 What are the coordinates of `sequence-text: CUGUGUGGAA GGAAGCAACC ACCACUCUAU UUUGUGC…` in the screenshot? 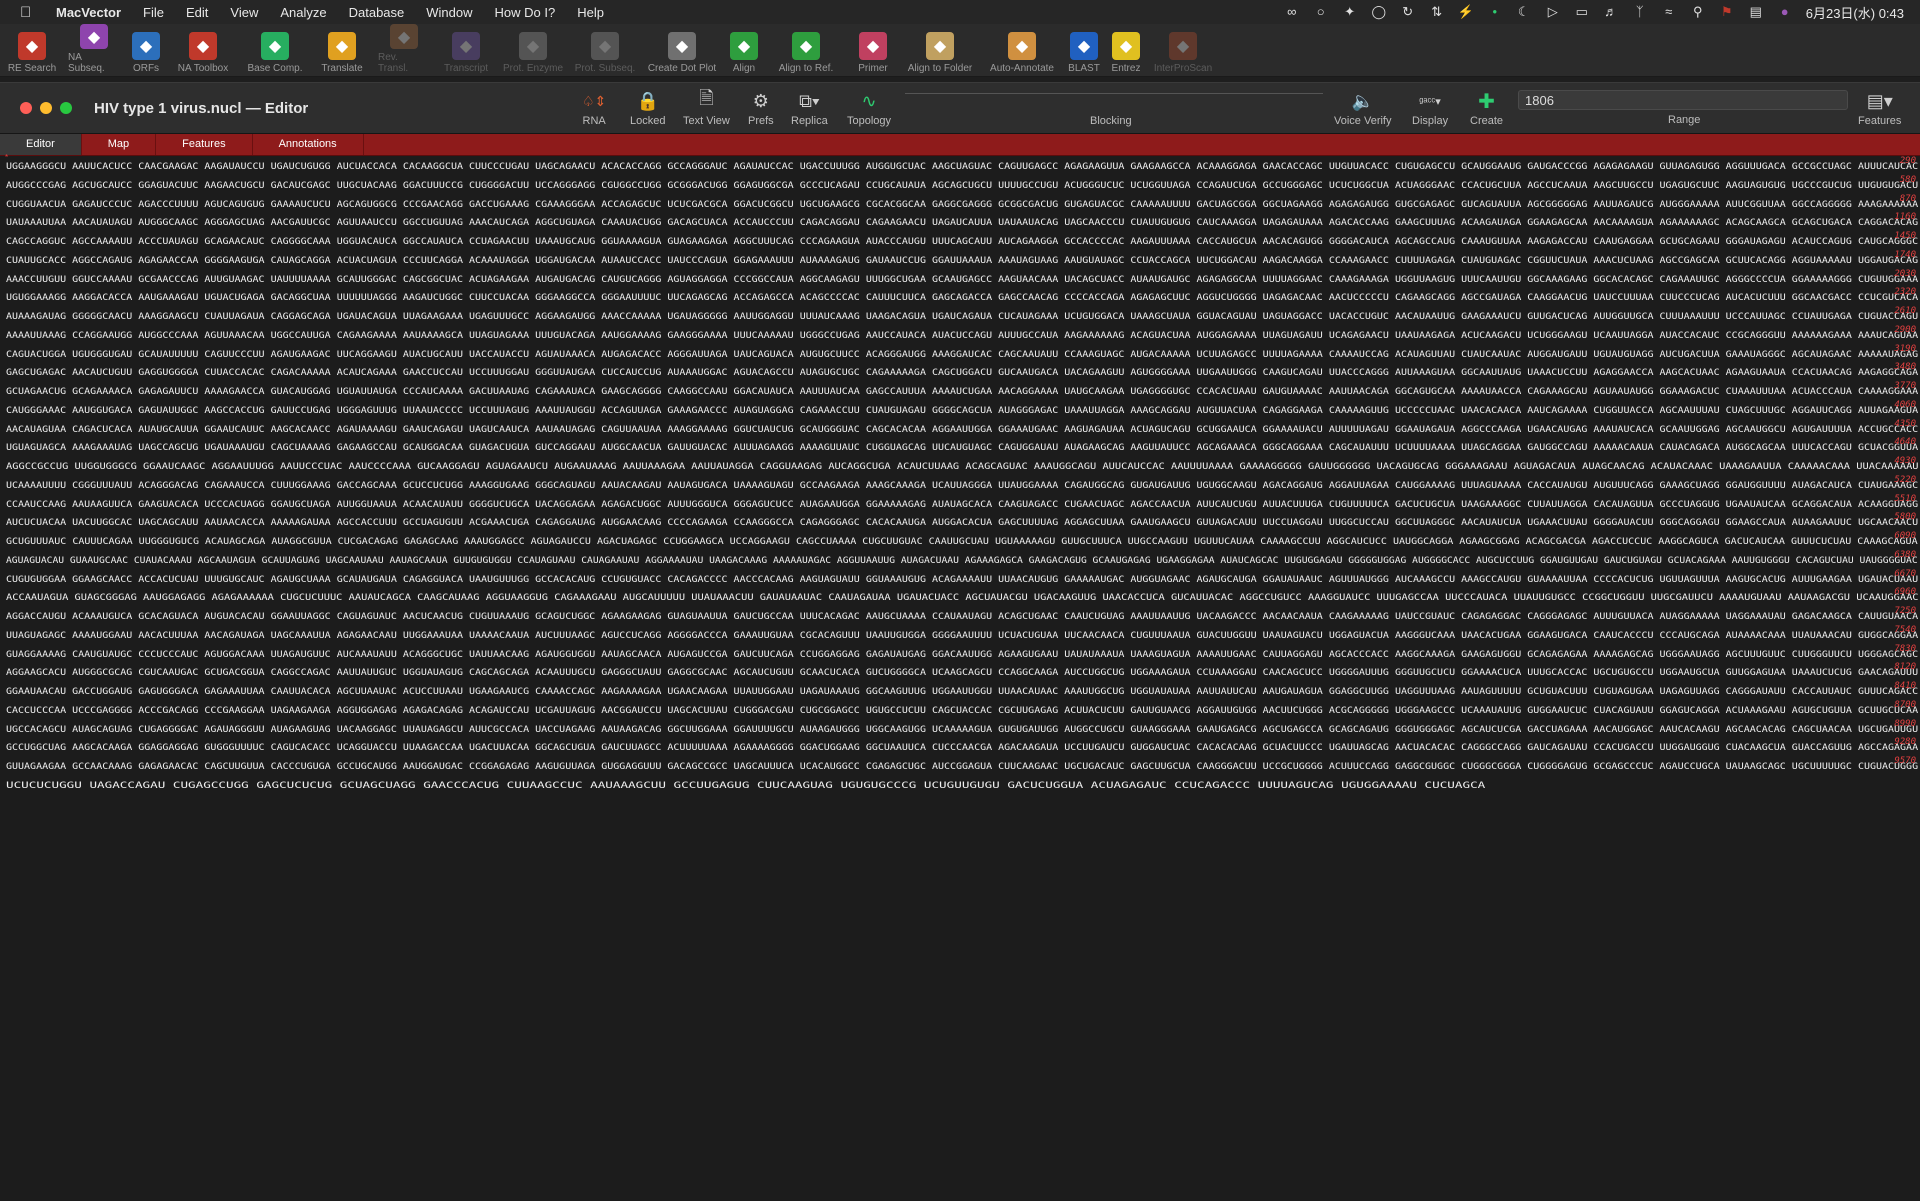 It's located at (962, 580).